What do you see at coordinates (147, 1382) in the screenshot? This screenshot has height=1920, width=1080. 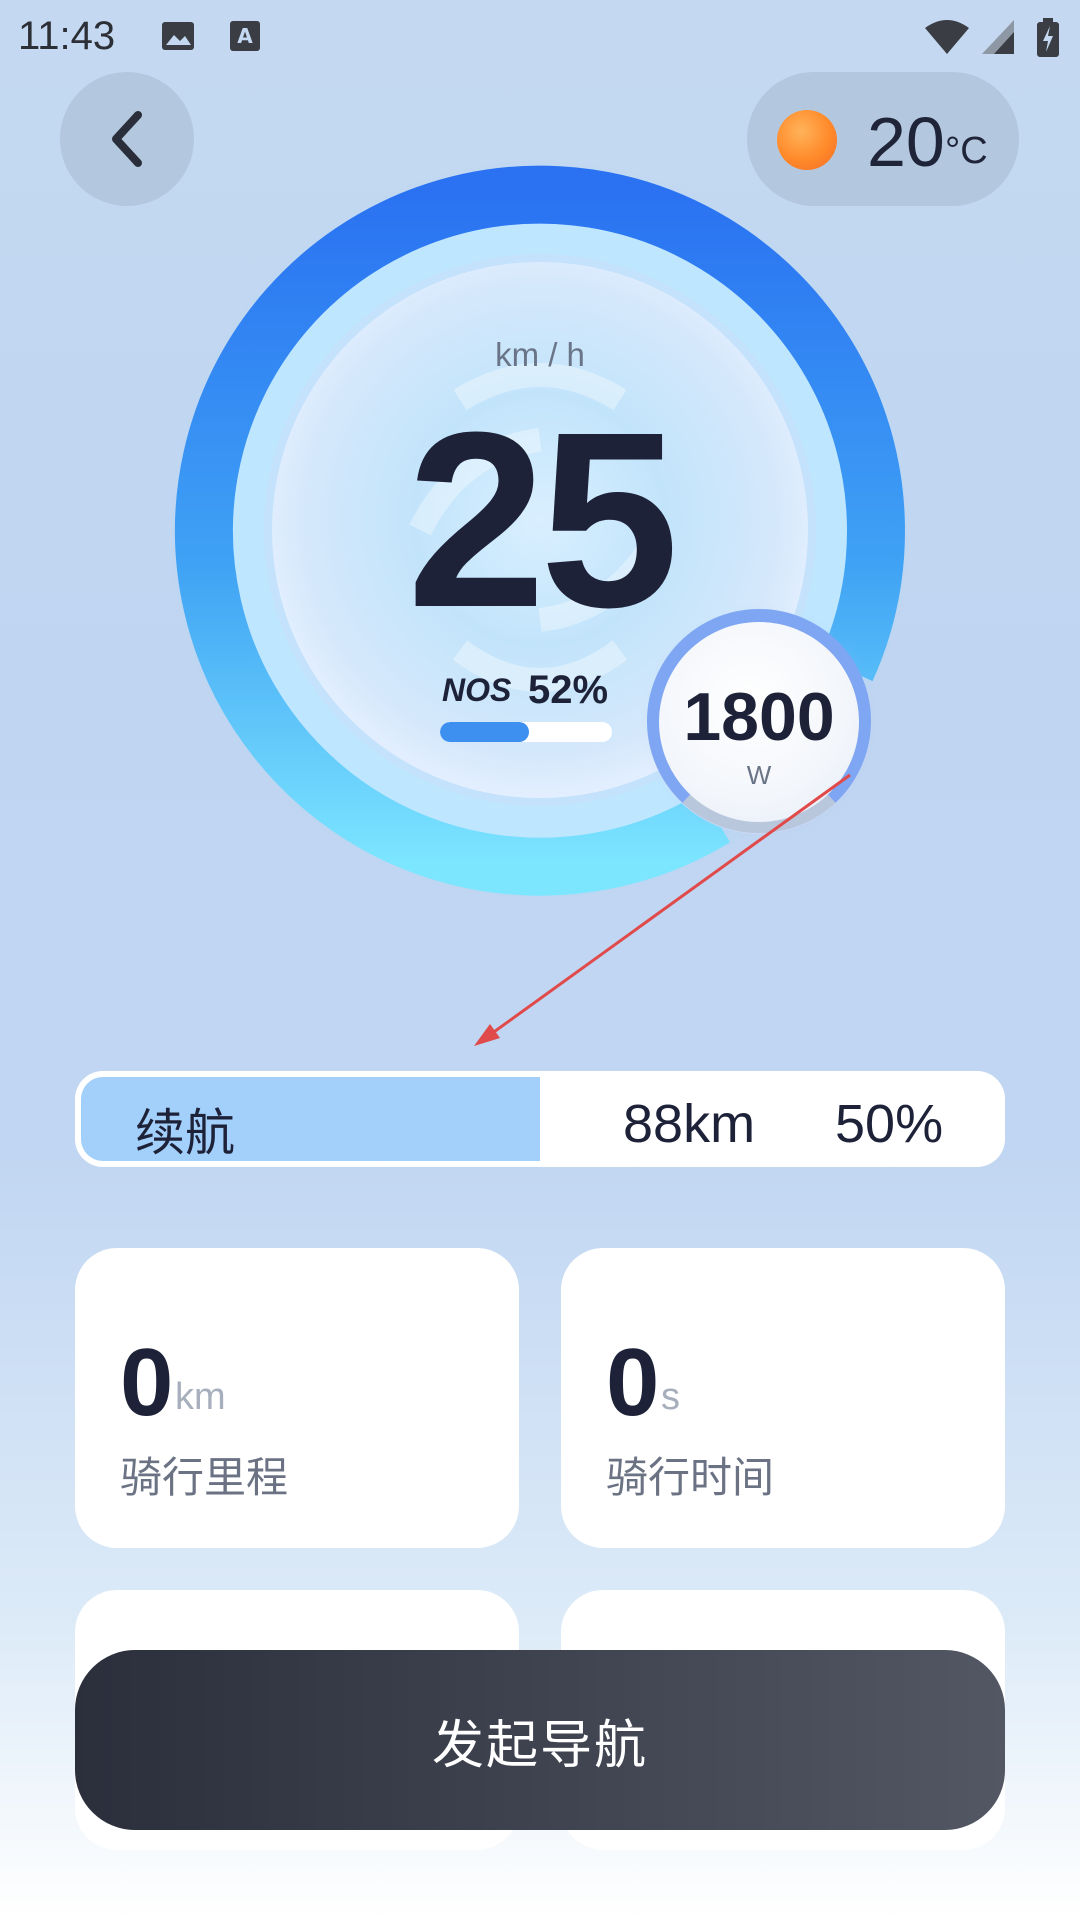 I see `ride-distance-value: 0` at bounding box center [147, 1382].